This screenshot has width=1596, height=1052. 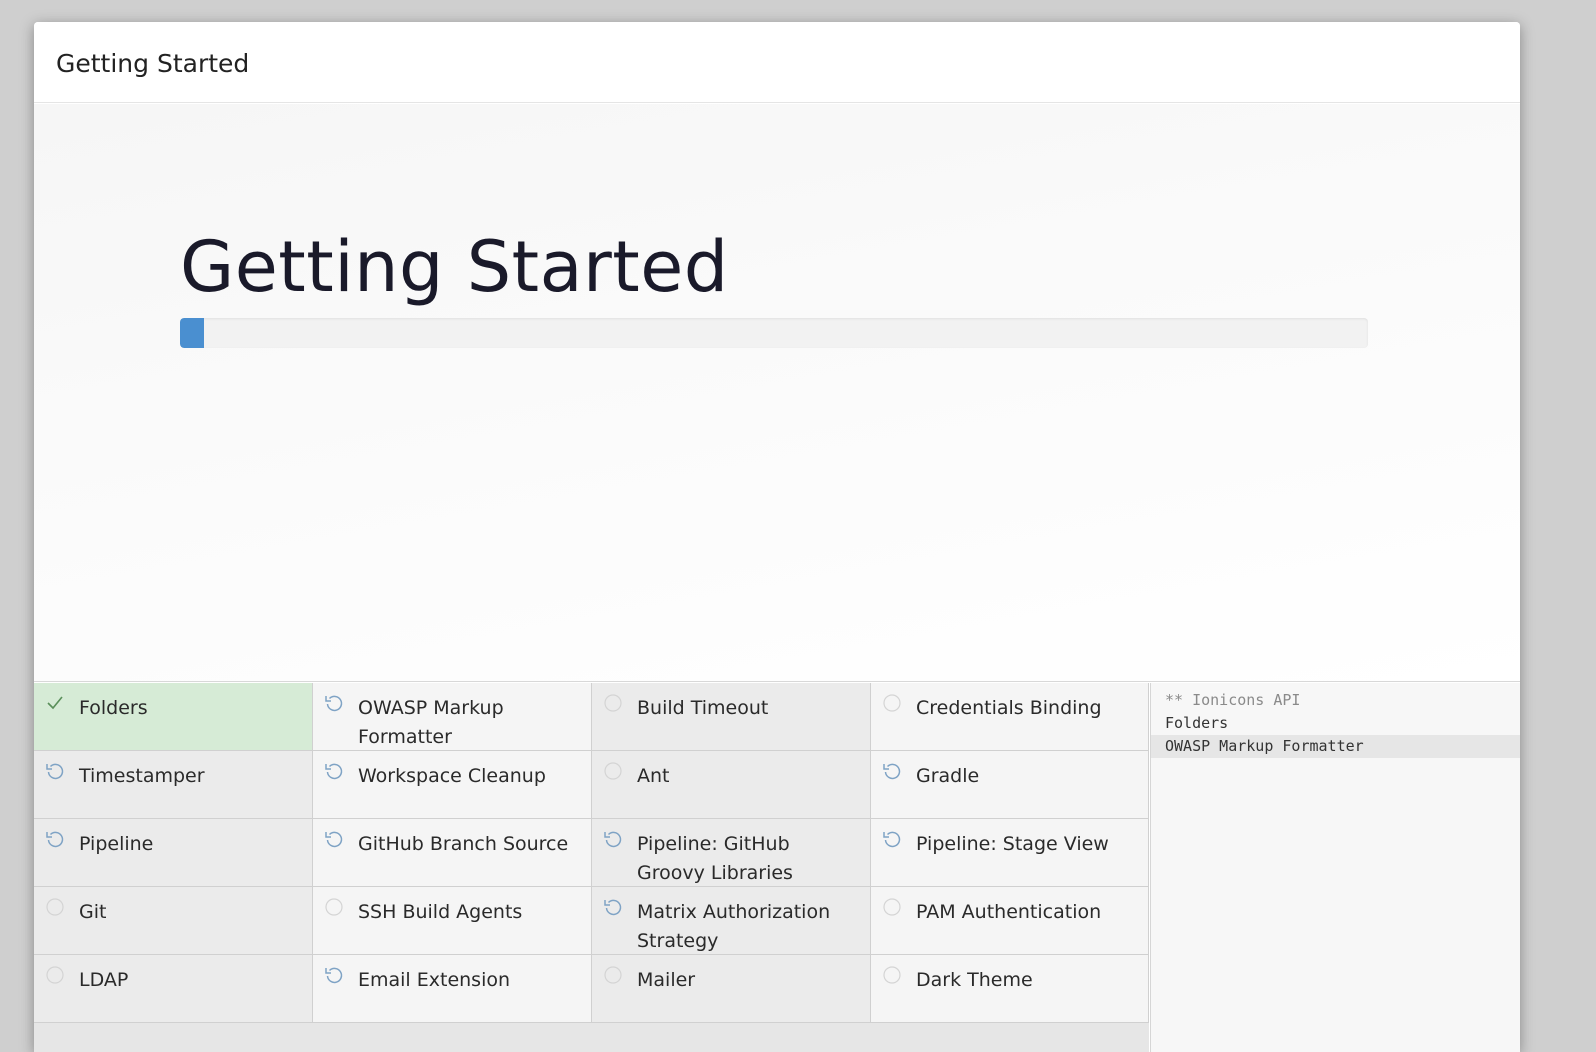 I want to click on plugin-label: Workspace Cleanup, so click(x=452, y=776).